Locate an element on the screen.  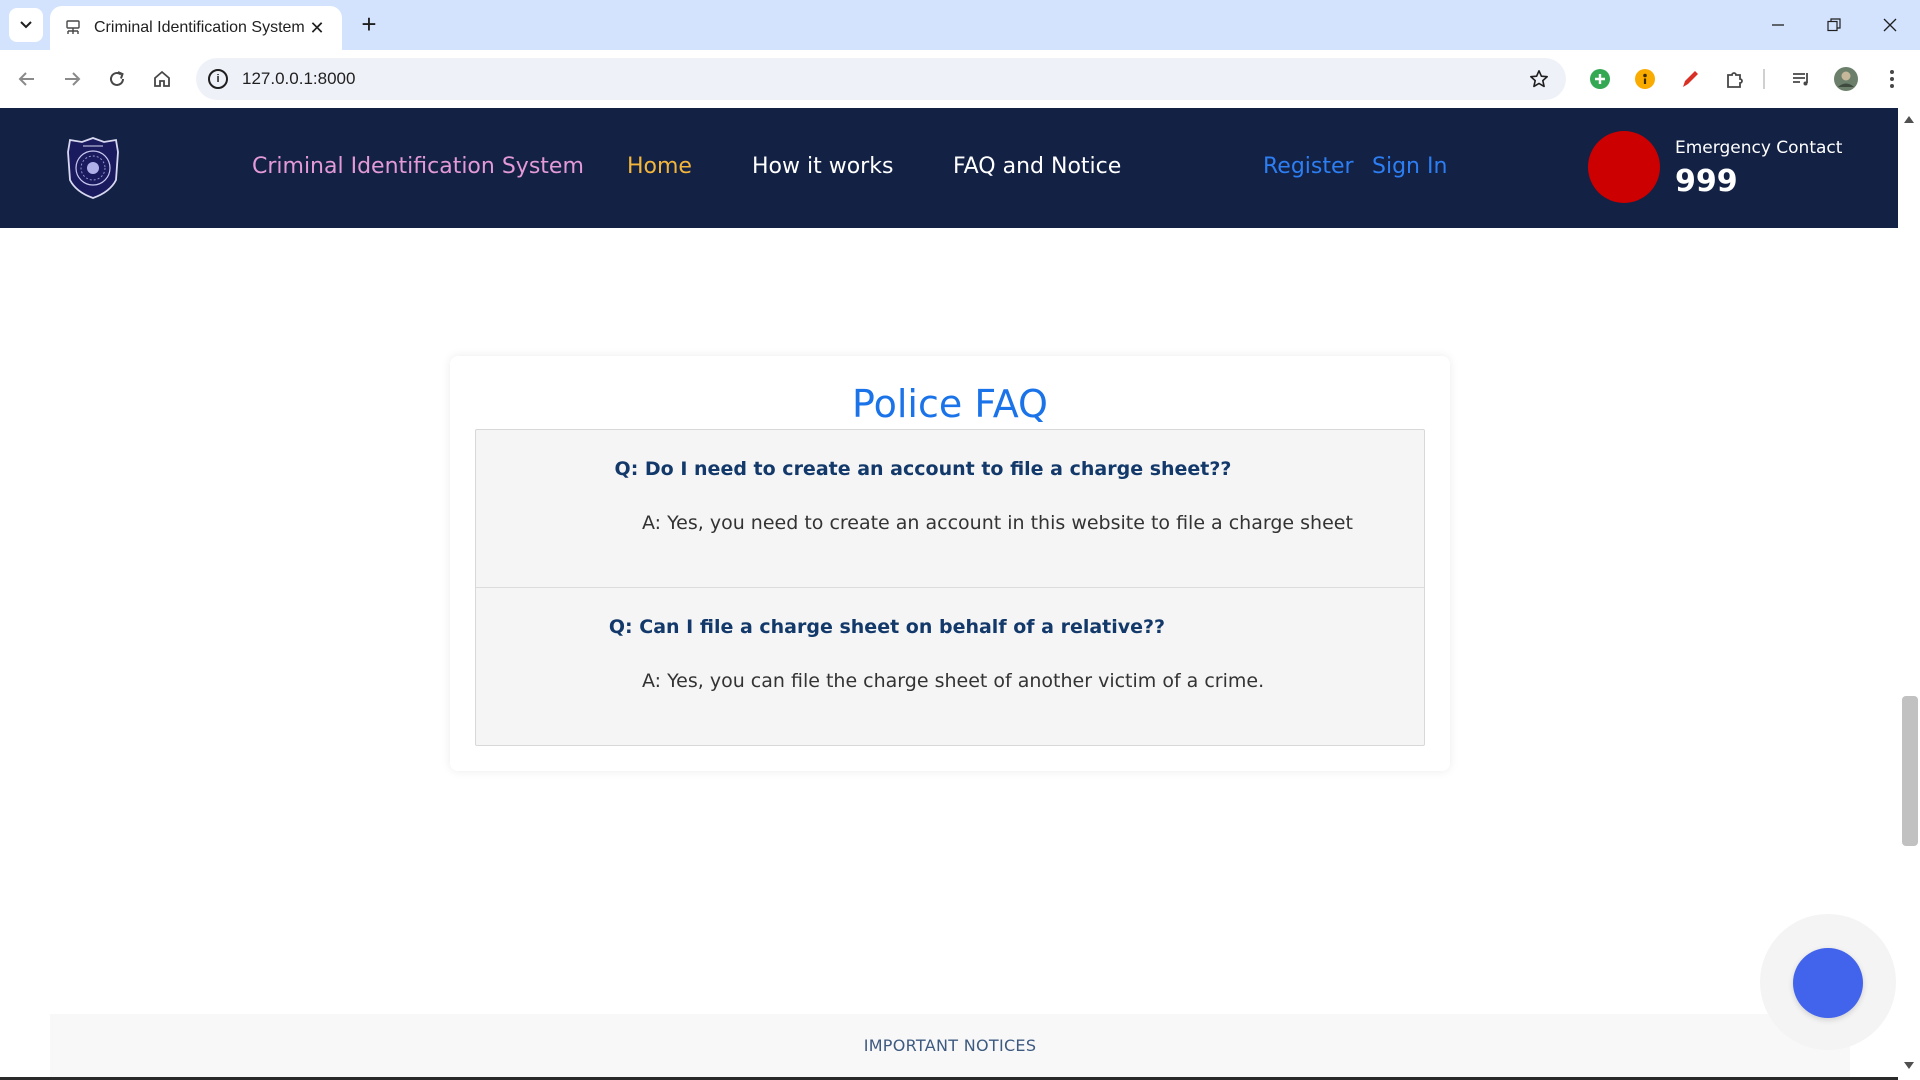
site-brand: Criminal Identification System is located at coordinates (418, 166).